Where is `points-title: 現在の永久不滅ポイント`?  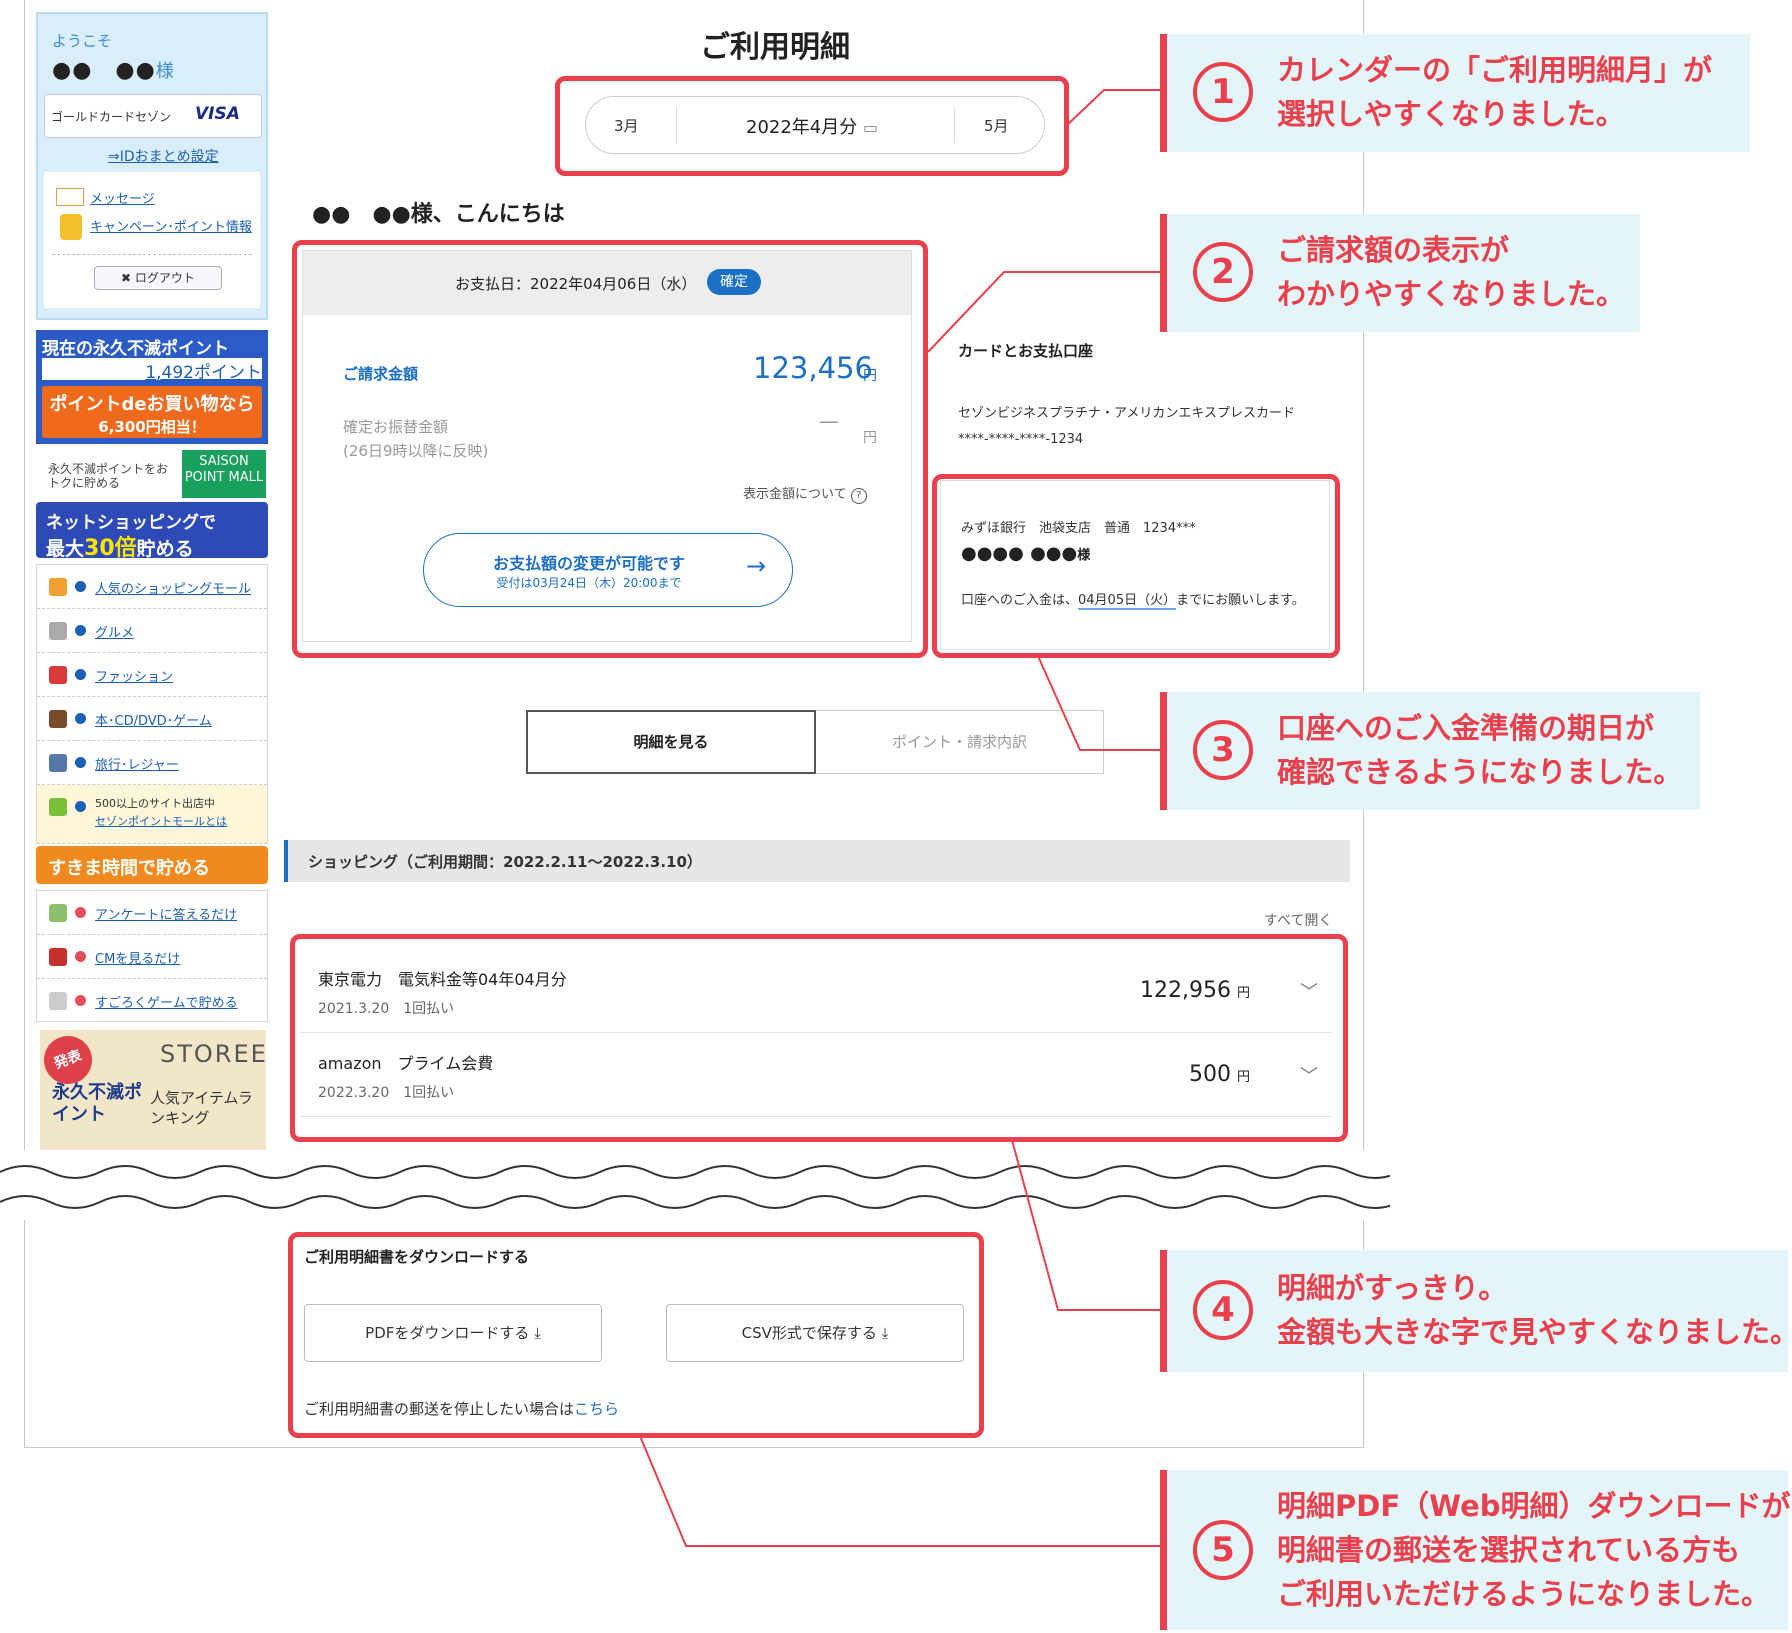 points-title: 現在の永久不滅ポイント is located at coordinates (135, 349).